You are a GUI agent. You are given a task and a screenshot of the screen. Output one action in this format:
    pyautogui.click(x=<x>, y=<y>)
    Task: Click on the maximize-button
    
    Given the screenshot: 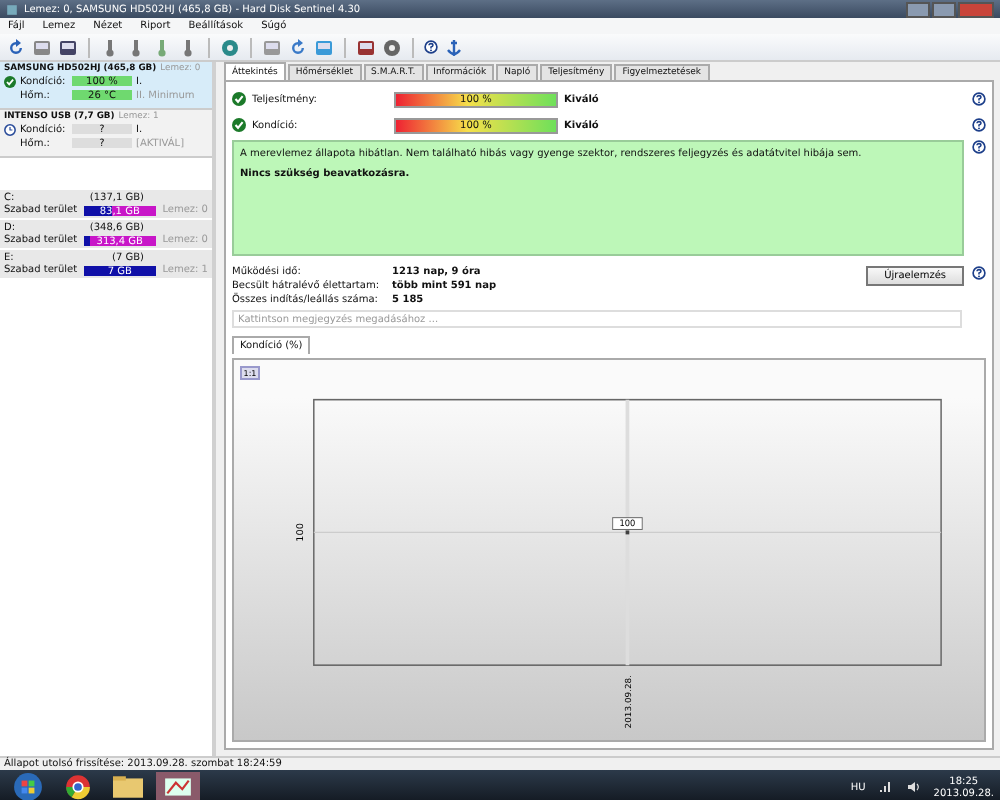 What is the action you would take?
    pyautogui.click(x=944, y=9)
    